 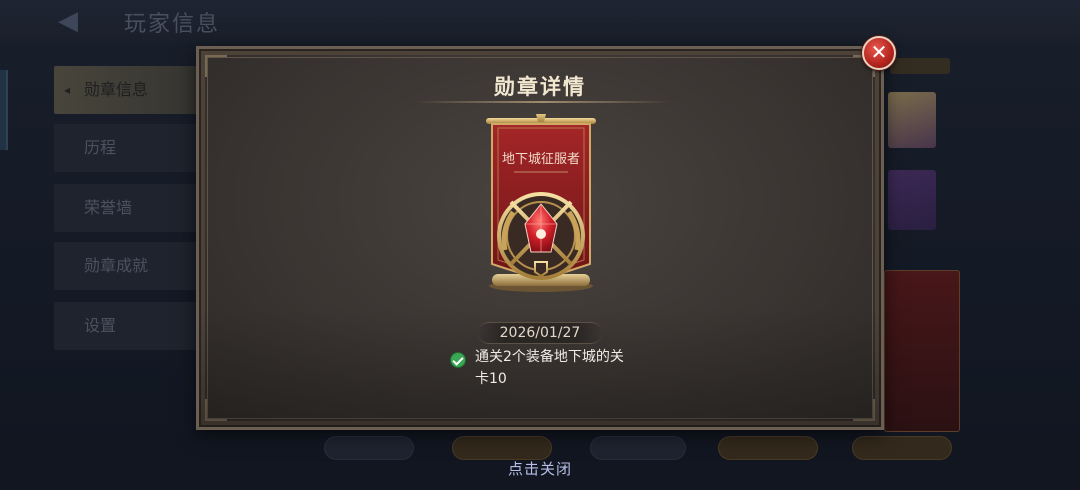 What do you see at coordinates (549, 368) in the screenshot?
I see `requirement-text: 通关2个装备地下城的关卡10` at bounding box center [549, 368].